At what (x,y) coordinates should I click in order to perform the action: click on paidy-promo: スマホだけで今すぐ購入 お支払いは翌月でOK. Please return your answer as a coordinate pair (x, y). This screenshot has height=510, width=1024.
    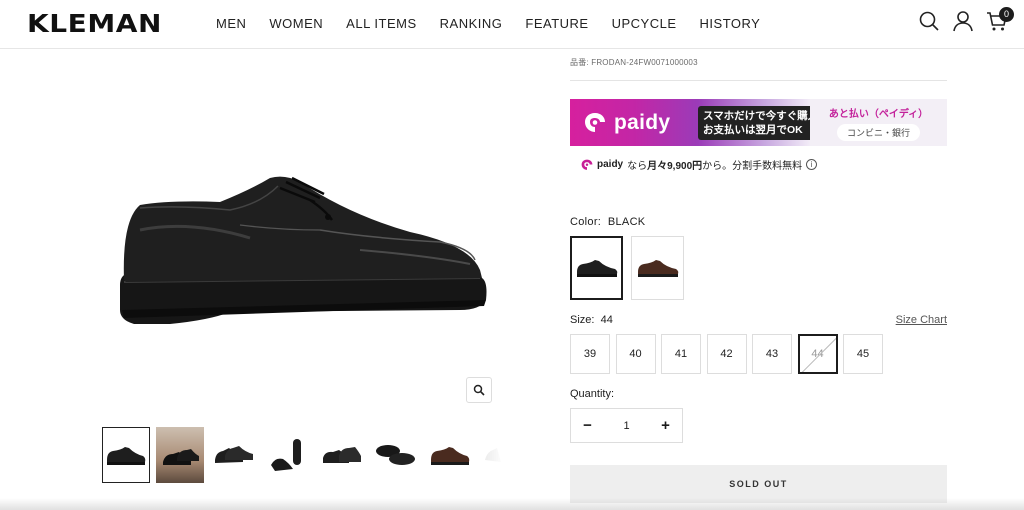
    Looking at the image, I should click on (761, 122).